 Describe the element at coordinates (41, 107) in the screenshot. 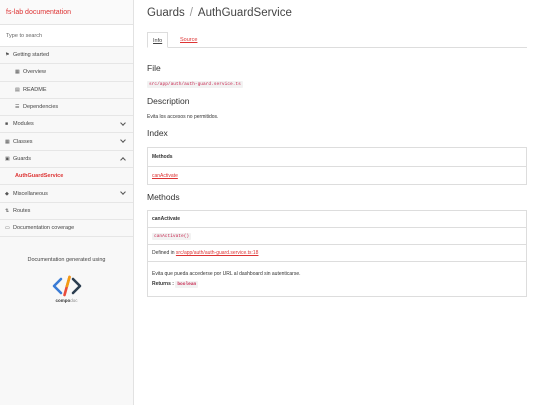

I see `sidebar-item-label: Dependencies` at that location.